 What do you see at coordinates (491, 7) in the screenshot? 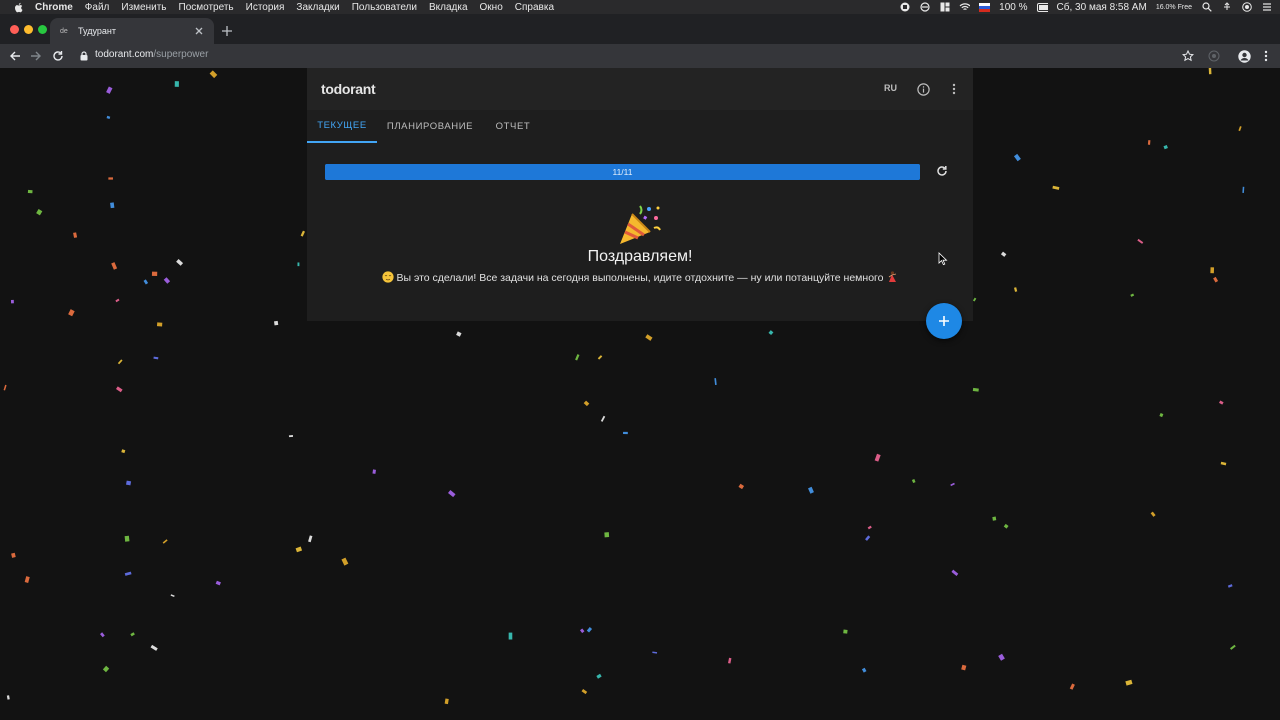
I see `menu-window: Окно` at bounding box center [491, 7].